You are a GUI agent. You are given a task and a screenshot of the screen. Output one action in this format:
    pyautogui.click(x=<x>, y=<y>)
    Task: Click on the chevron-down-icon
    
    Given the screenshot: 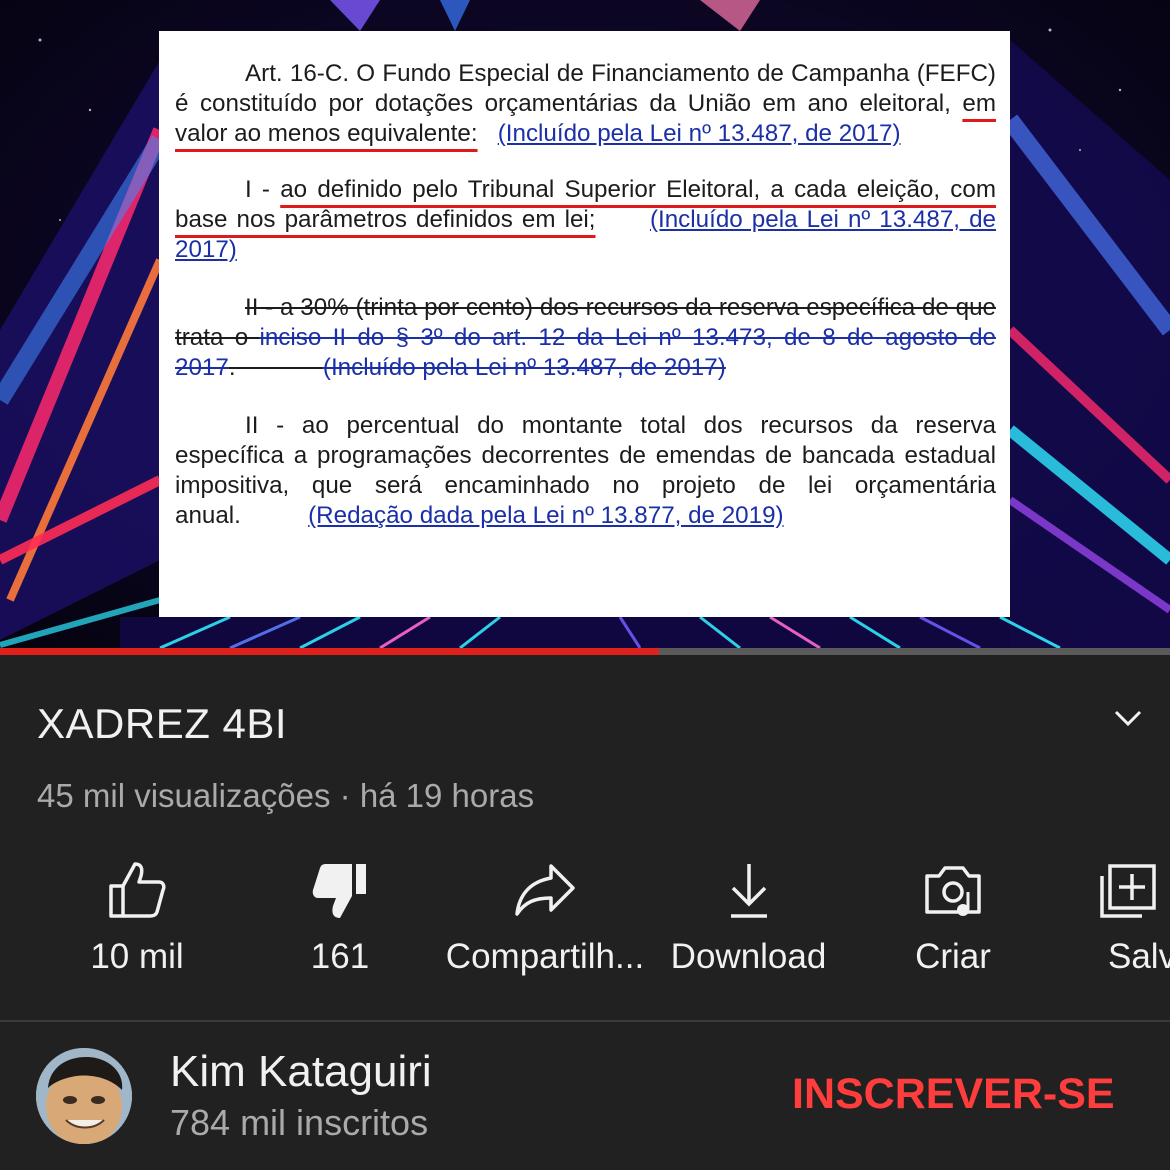 What is the action you would take?
    pyautogui.click(x=1128, y=718)
    